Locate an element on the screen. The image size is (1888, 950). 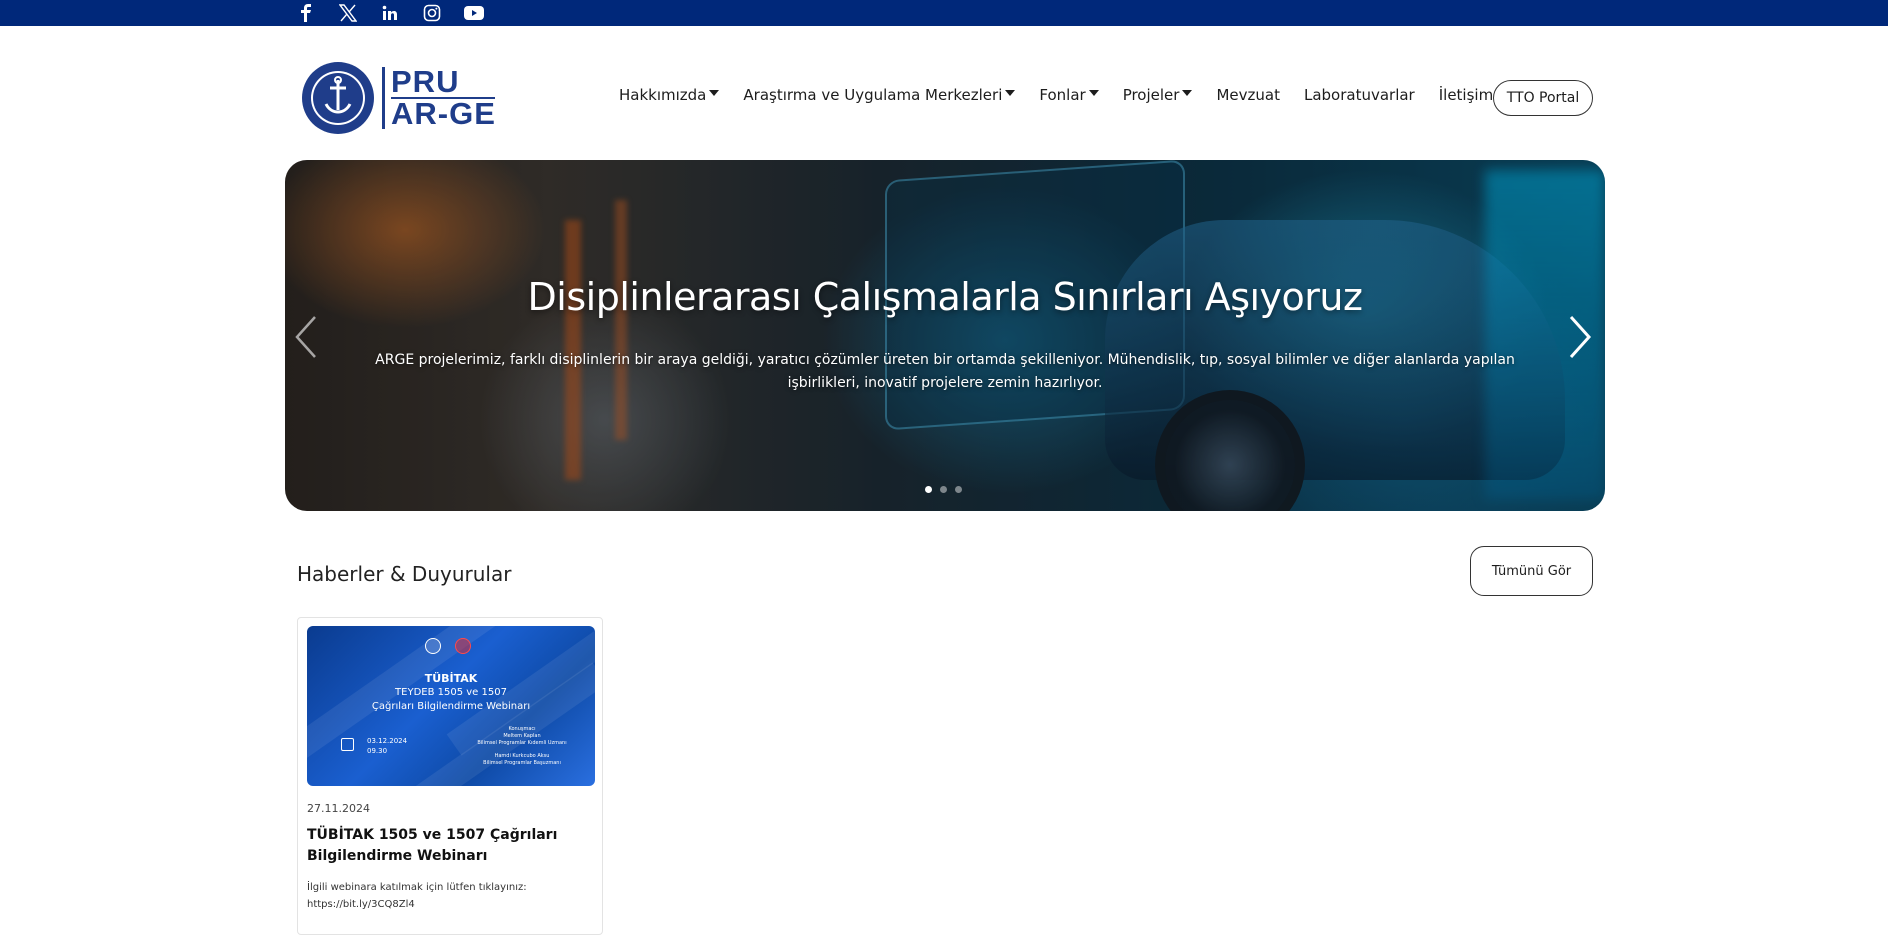
logo-wordmark: PRU AR-GE is located at coordinates (439, 98).